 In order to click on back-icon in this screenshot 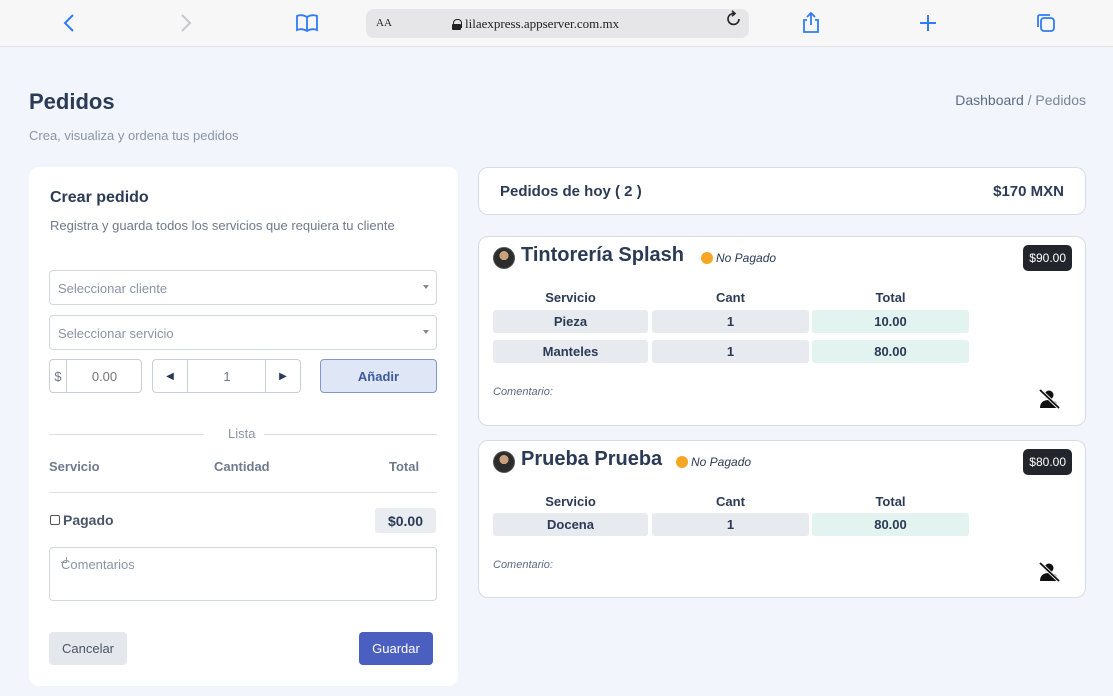, I will do `click(69, 23)`.